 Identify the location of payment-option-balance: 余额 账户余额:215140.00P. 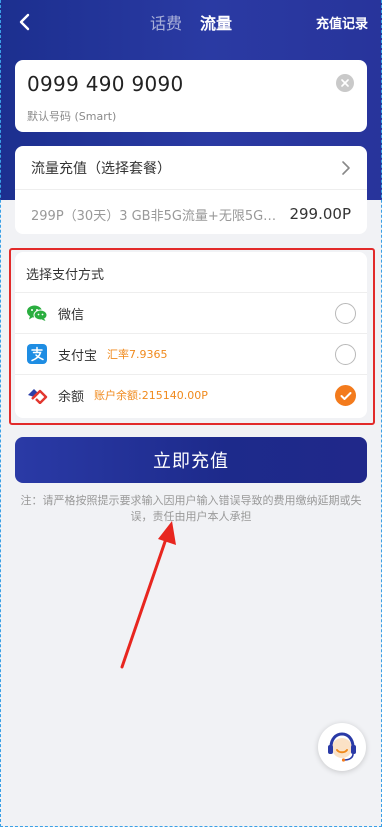
(191, 394).